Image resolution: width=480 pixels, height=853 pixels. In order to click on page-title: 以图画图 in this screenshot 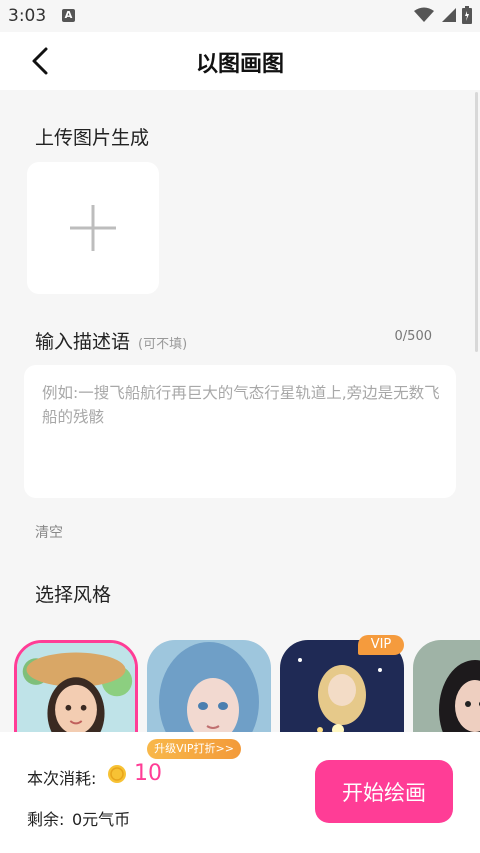, I will do `click(239, 64)`.